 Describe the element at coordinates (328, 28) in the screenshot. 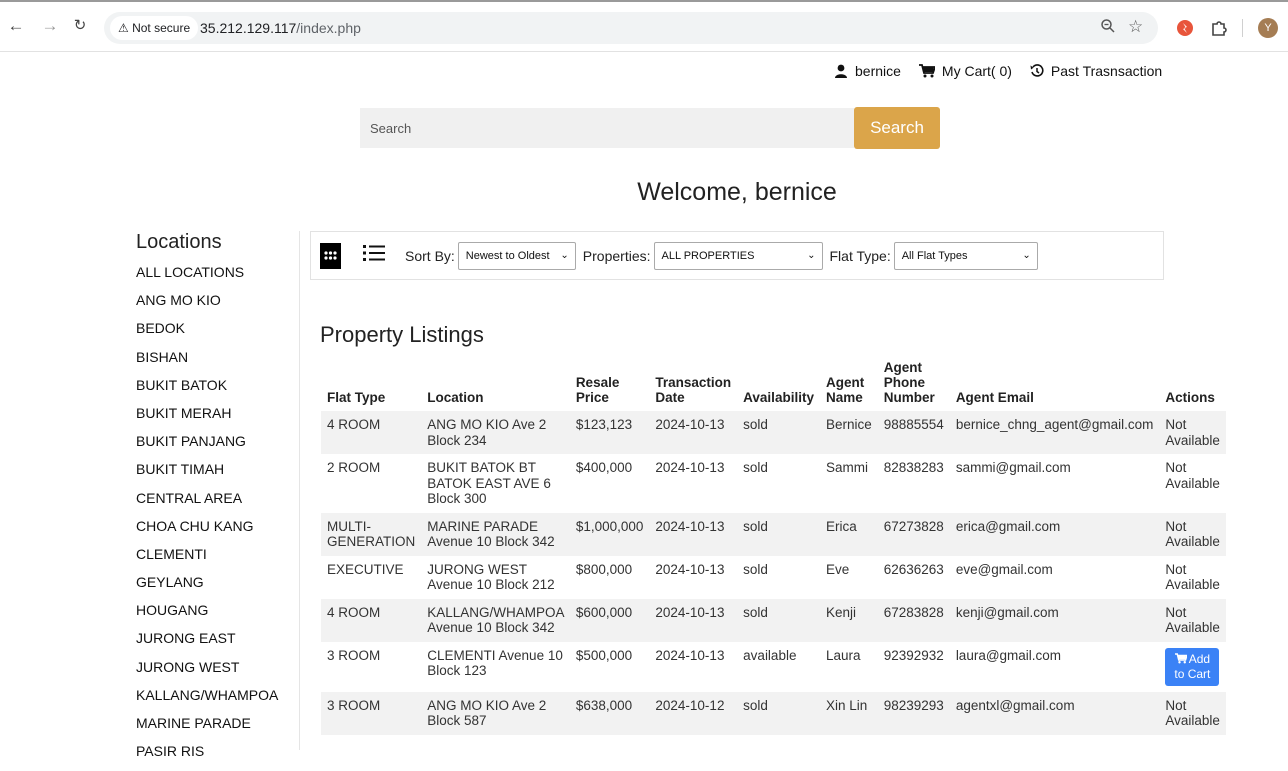

I see `url-path: /index.php` at that location.